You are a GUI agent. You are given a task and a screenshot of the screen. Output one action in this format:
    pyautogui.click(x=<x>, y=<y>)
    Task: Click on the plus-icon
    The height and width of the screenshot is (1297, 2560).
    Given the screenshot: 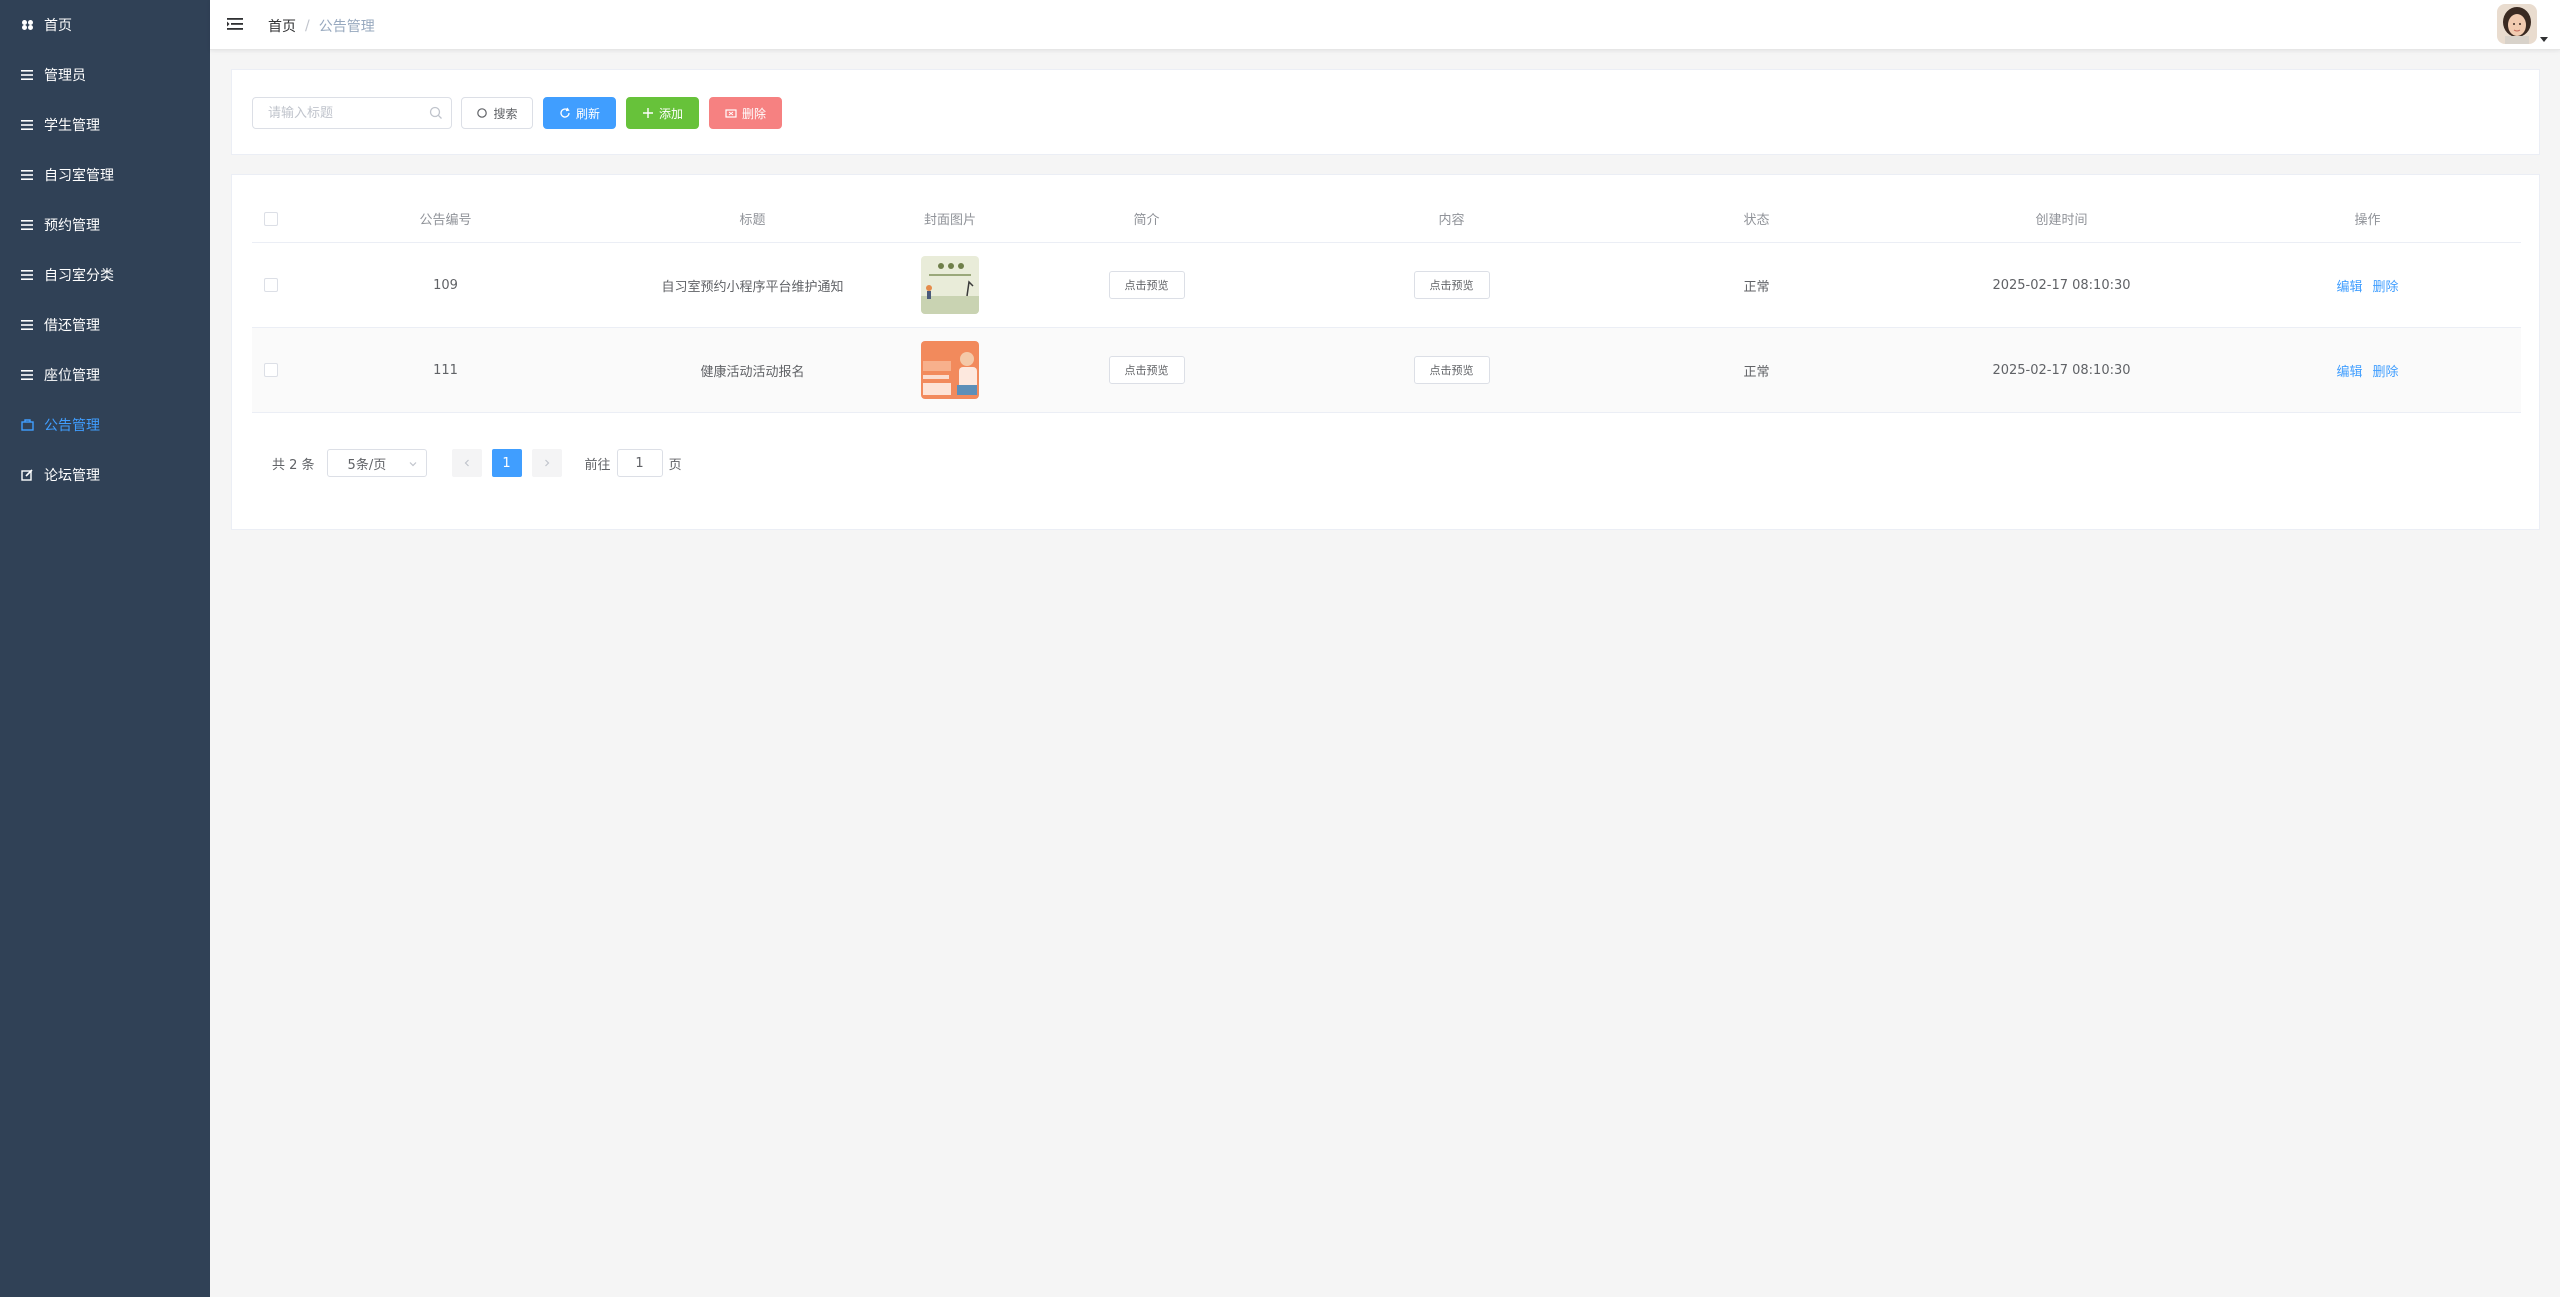 What is the action you would take?
    pyautogui.click(x=648, y=113)
    